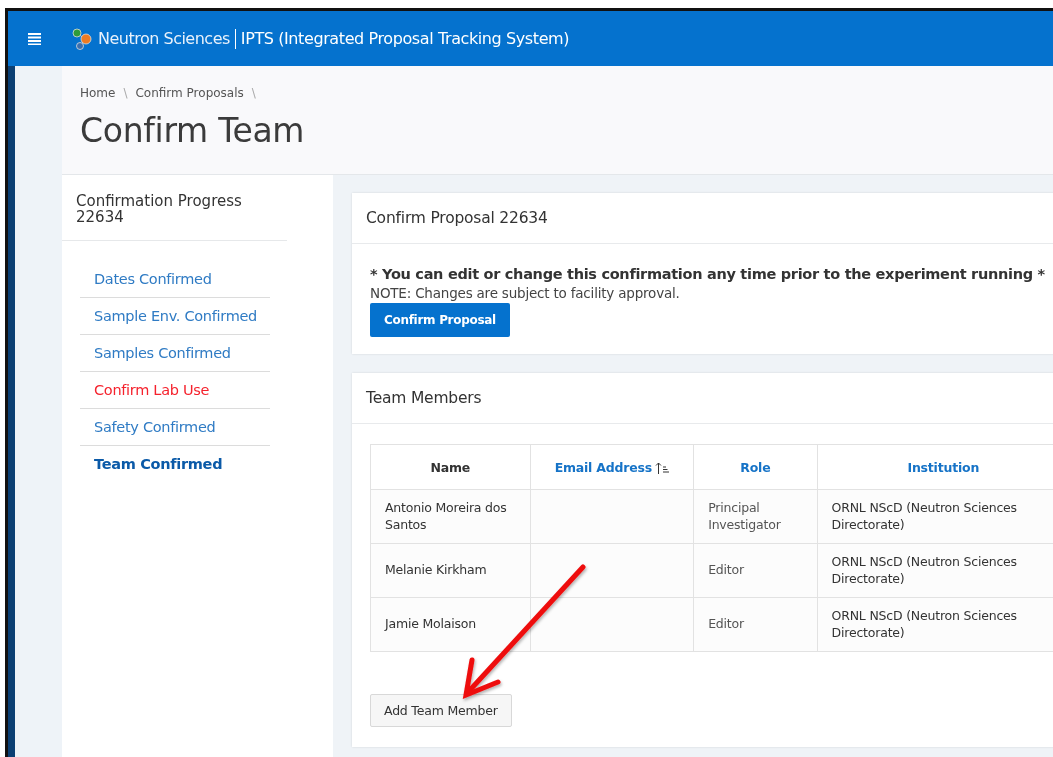 This screenshot has width=1053, height=757. I want to click on table-cell: Jamie Molaison, so click(450, 624).